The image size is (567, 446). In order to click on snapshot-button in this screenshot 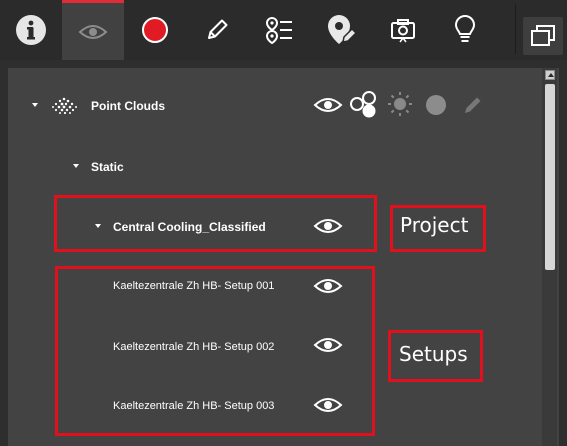, I will do `click(403, 30)`.